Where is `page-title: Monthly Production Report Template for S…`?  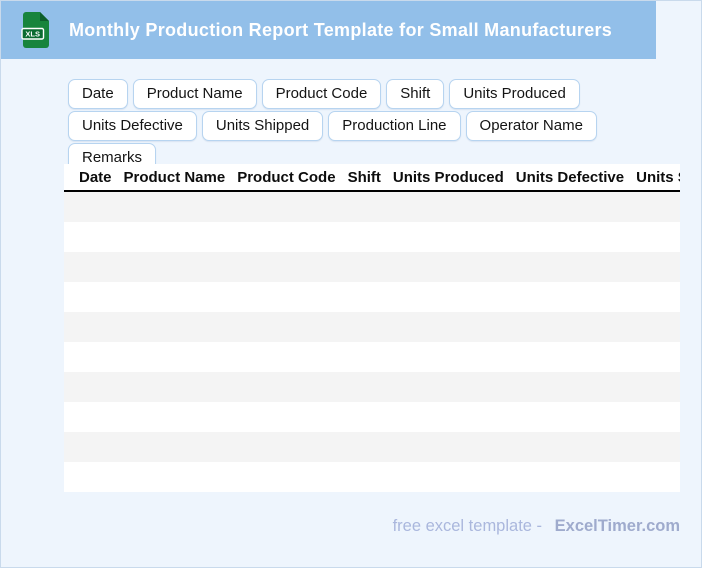 page-title: Monthly Production Report Template for S… is located at coordinates (341, 29).